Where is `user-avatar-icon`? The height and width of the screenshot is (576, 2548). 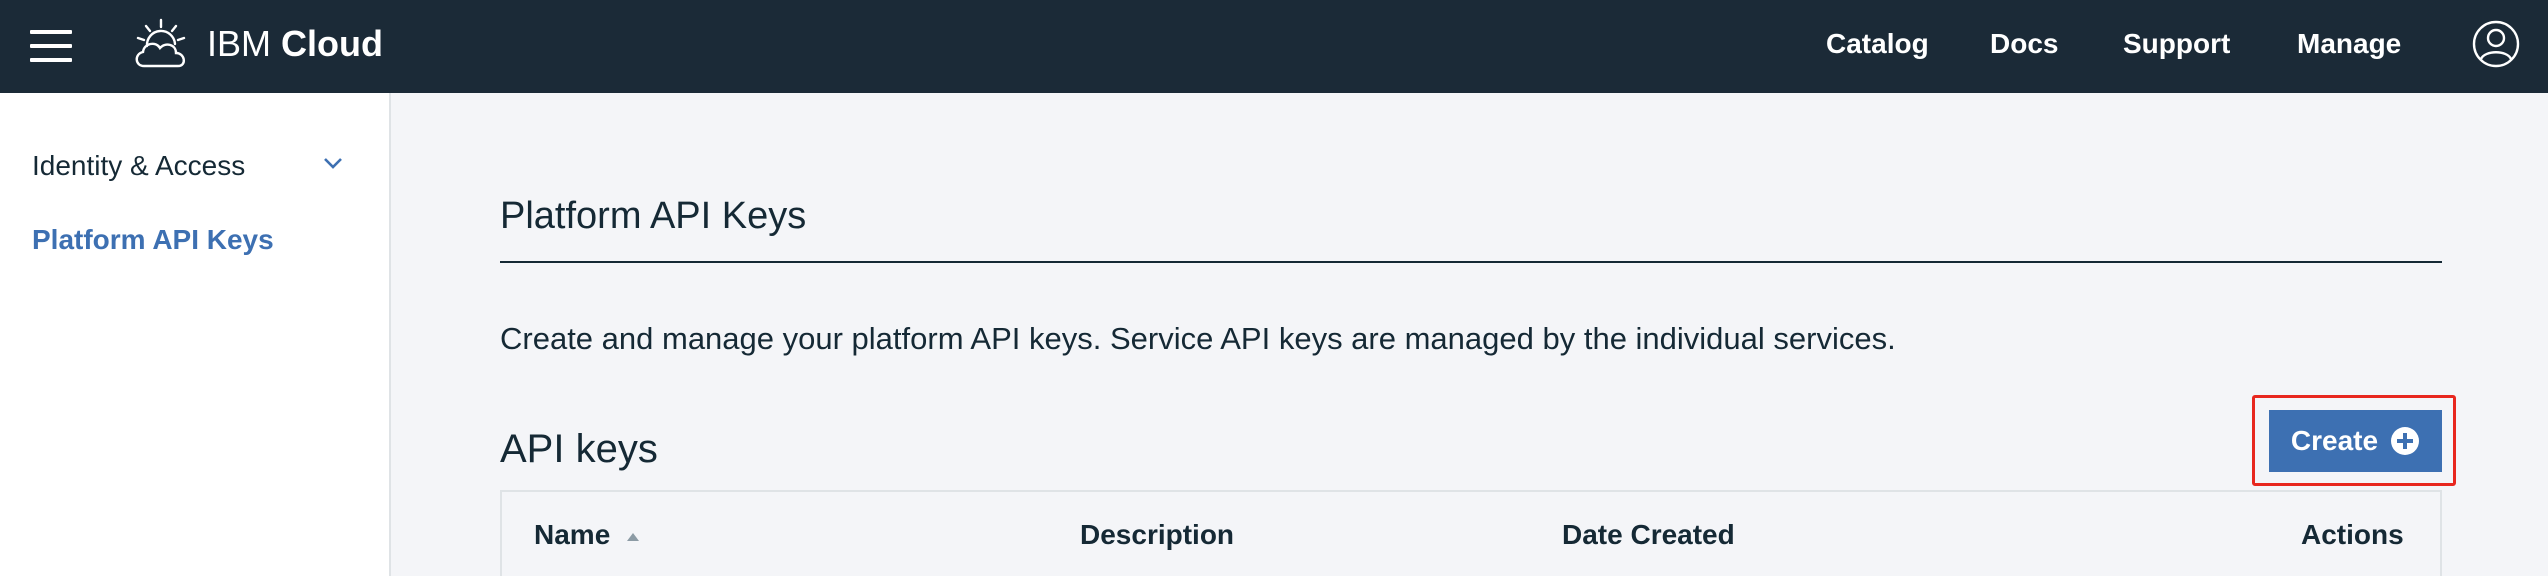 user-avatar-icon is located at coordinates (2496, 44).